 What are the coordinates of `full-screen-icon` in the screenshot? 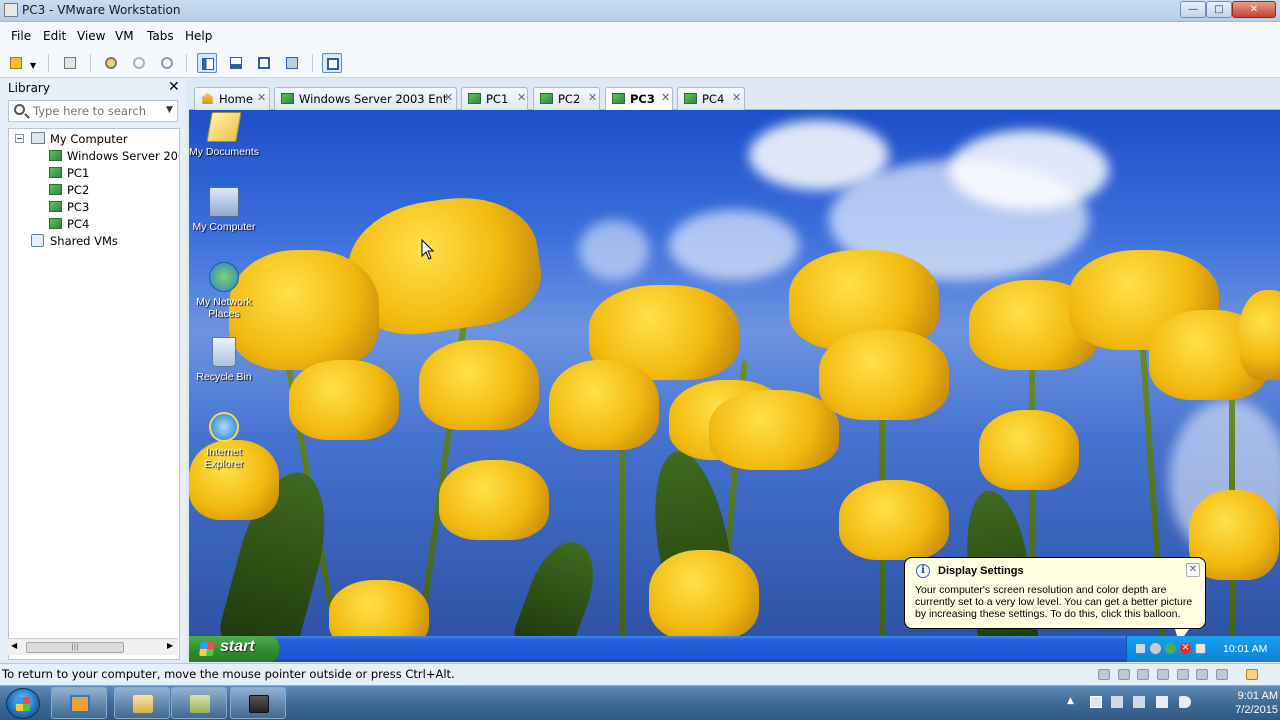 It's located at (264, 63).